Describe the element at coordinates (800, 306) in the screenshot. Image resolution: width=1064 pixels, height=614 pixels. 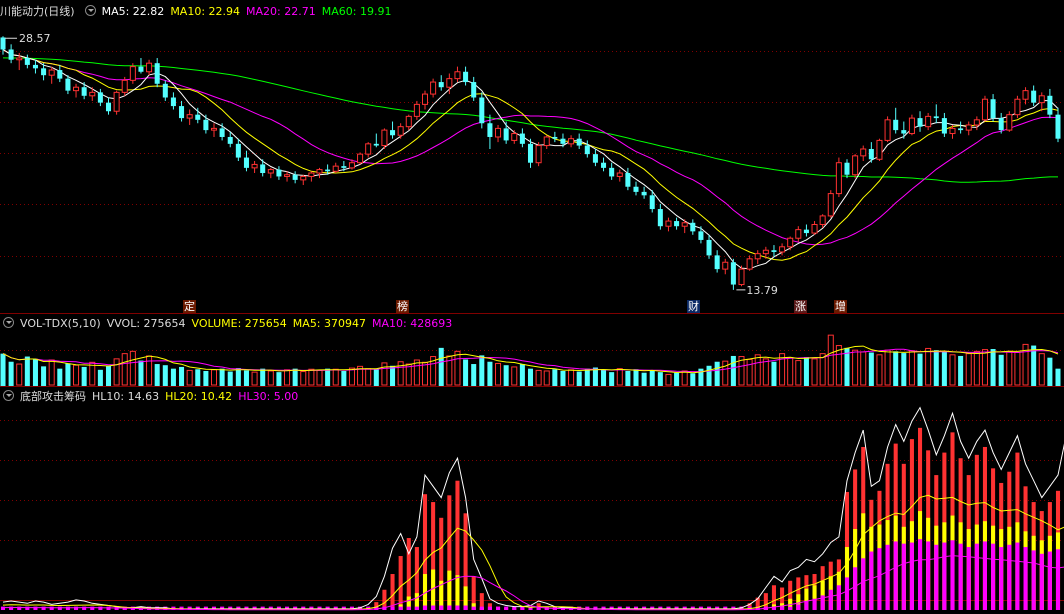
I see `event-tag-limit-up: 涨` at that location.